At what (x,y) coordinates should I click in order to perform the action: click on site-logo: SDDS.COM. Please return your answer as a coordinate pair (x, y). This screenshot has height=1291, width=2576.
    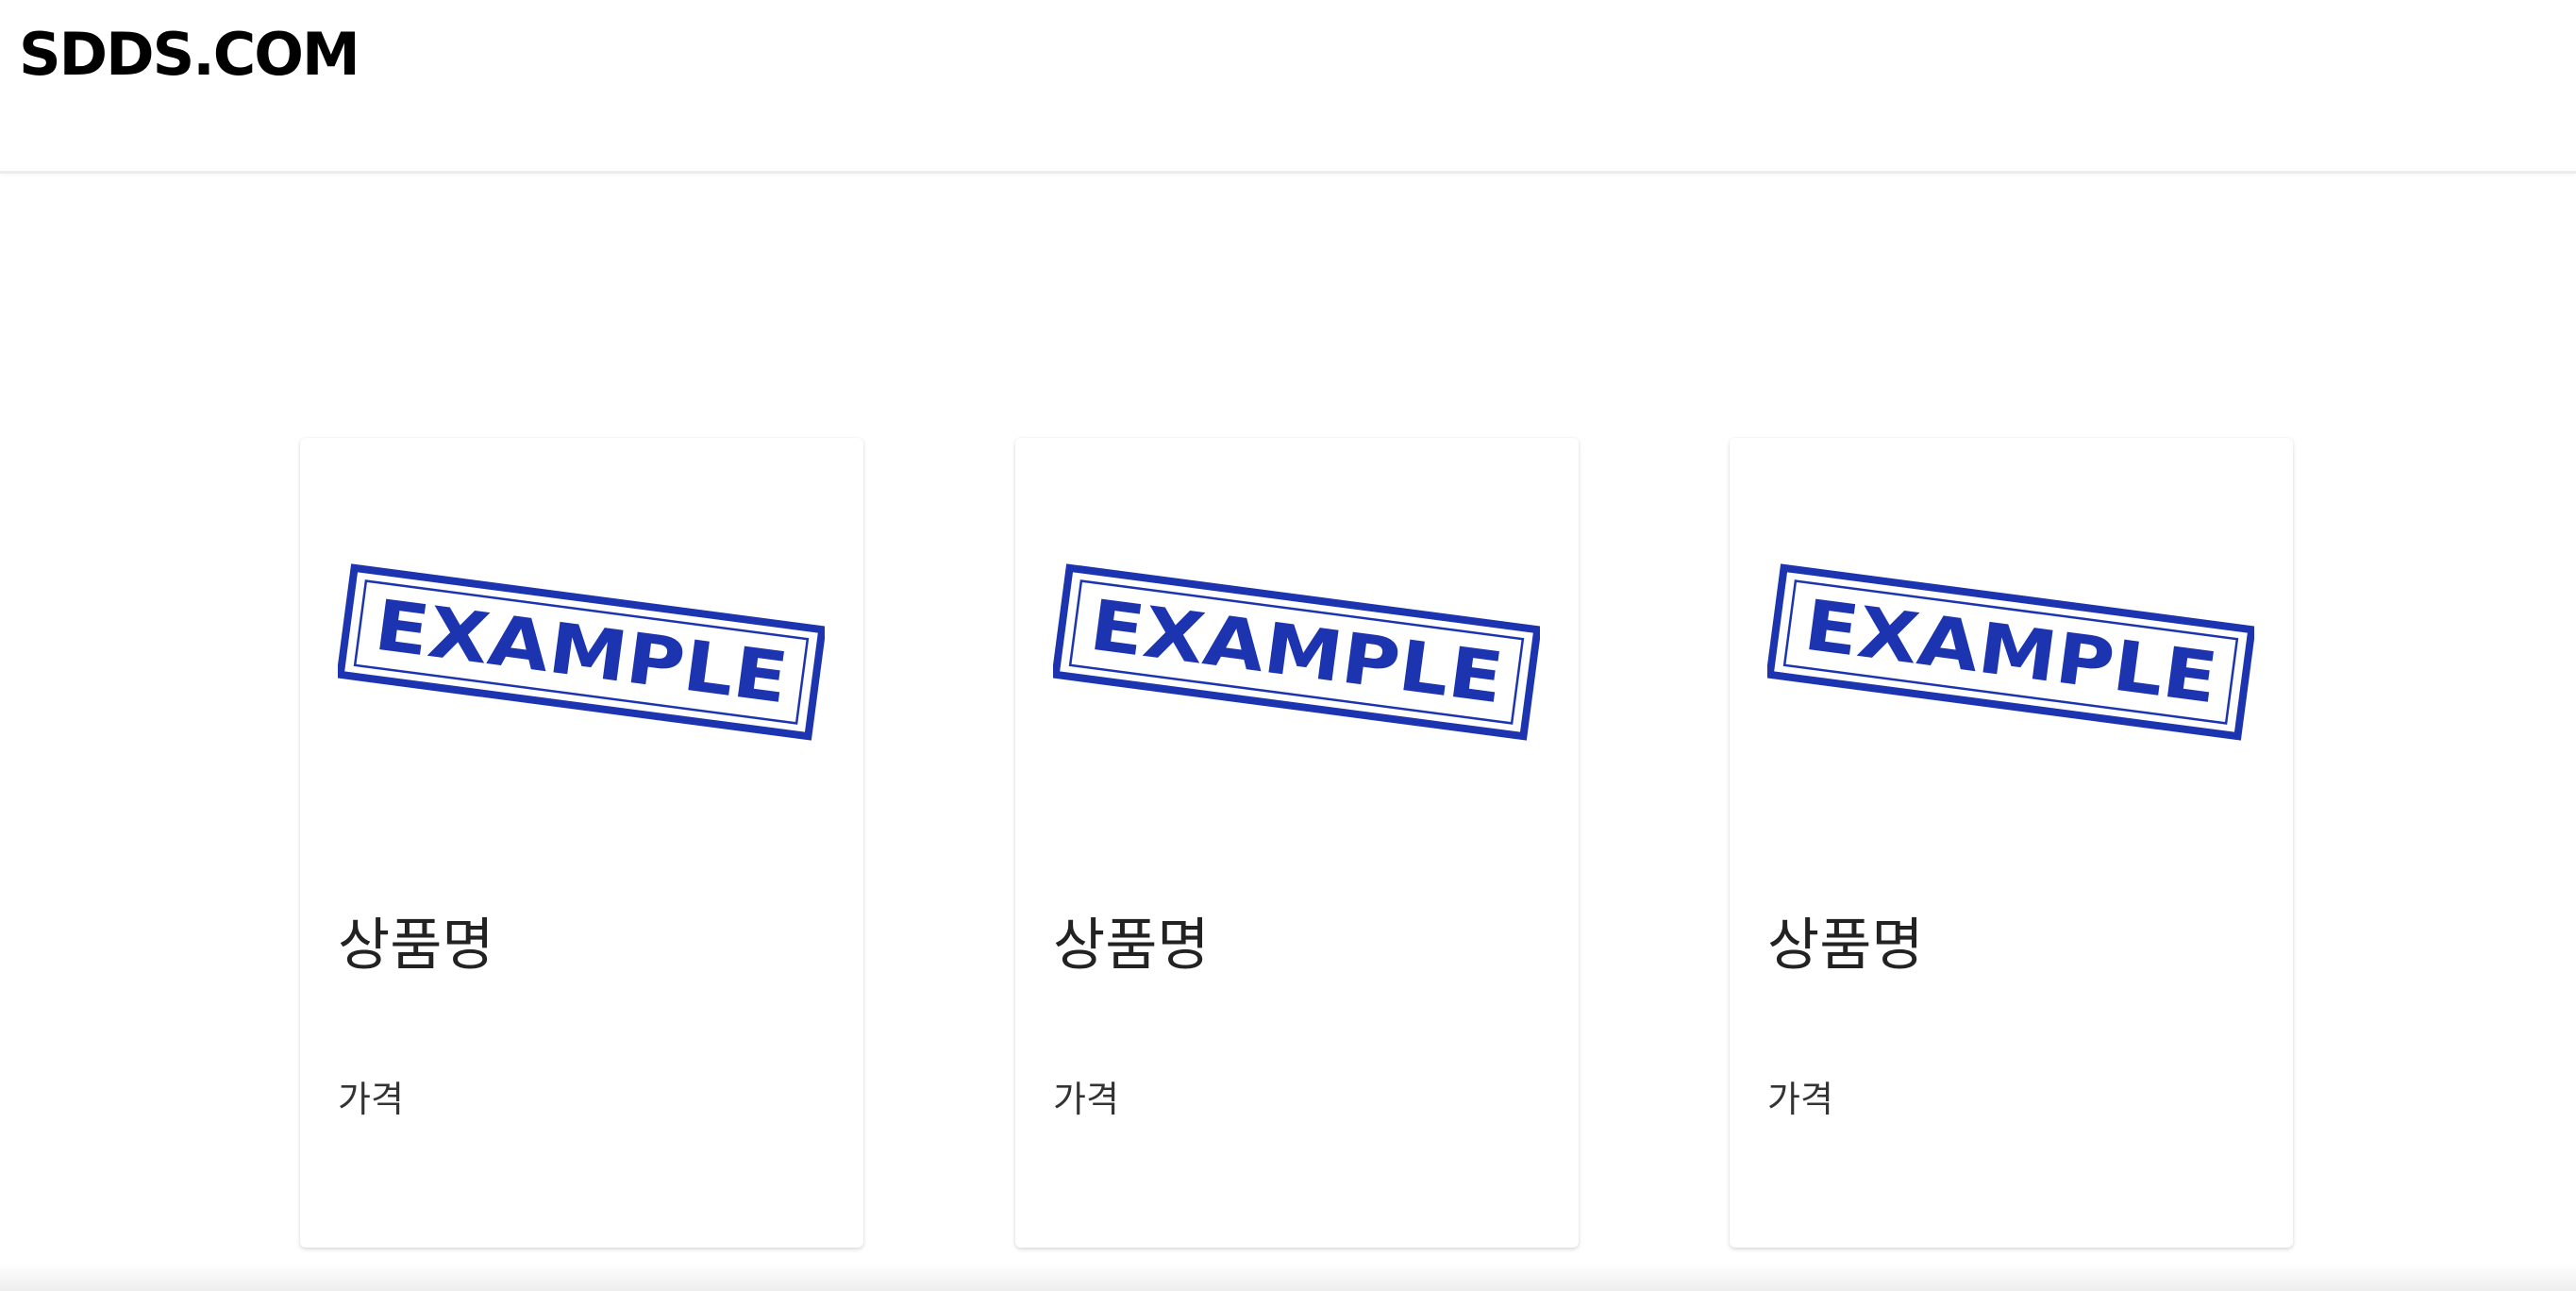
    Looking at the image, I should click on (189, 54).